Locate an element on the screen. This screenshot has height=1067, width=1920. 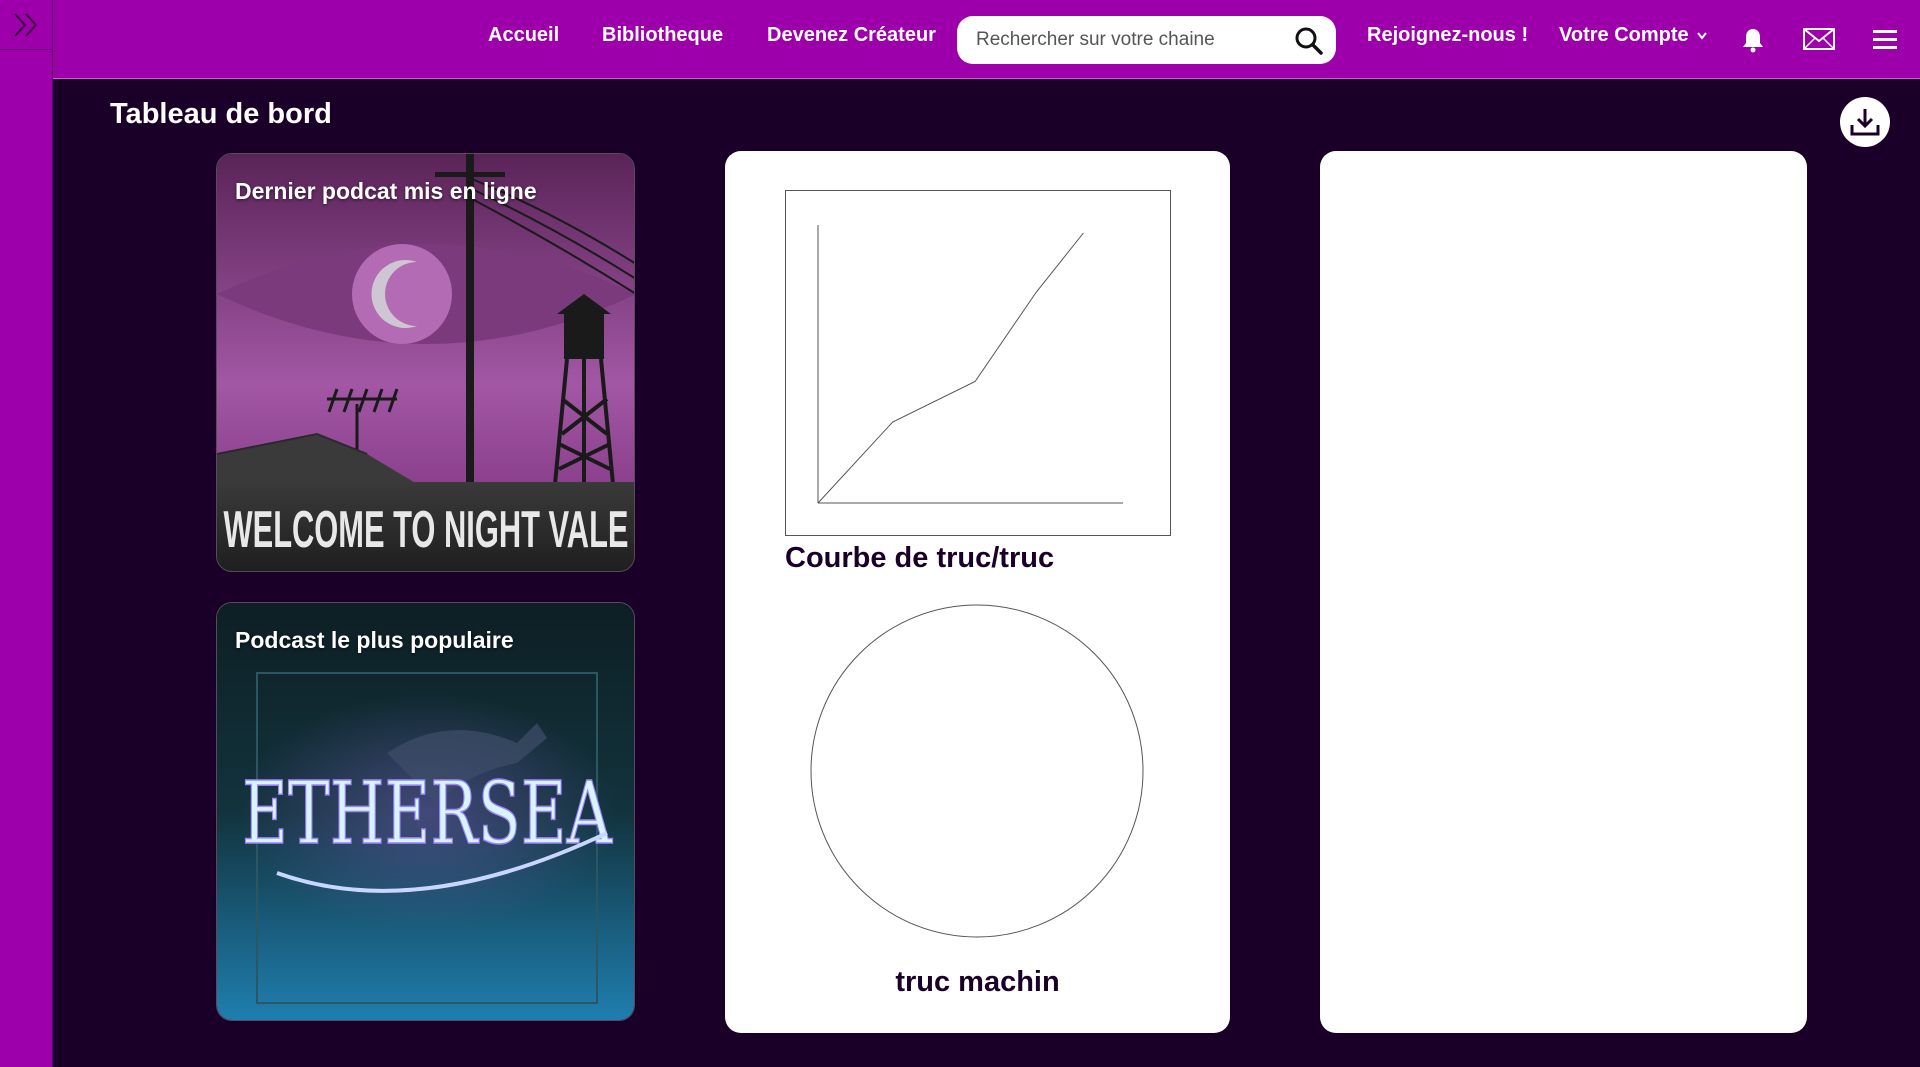
account-dropdown: Votre Compte is located at coordinates (1633, 35).